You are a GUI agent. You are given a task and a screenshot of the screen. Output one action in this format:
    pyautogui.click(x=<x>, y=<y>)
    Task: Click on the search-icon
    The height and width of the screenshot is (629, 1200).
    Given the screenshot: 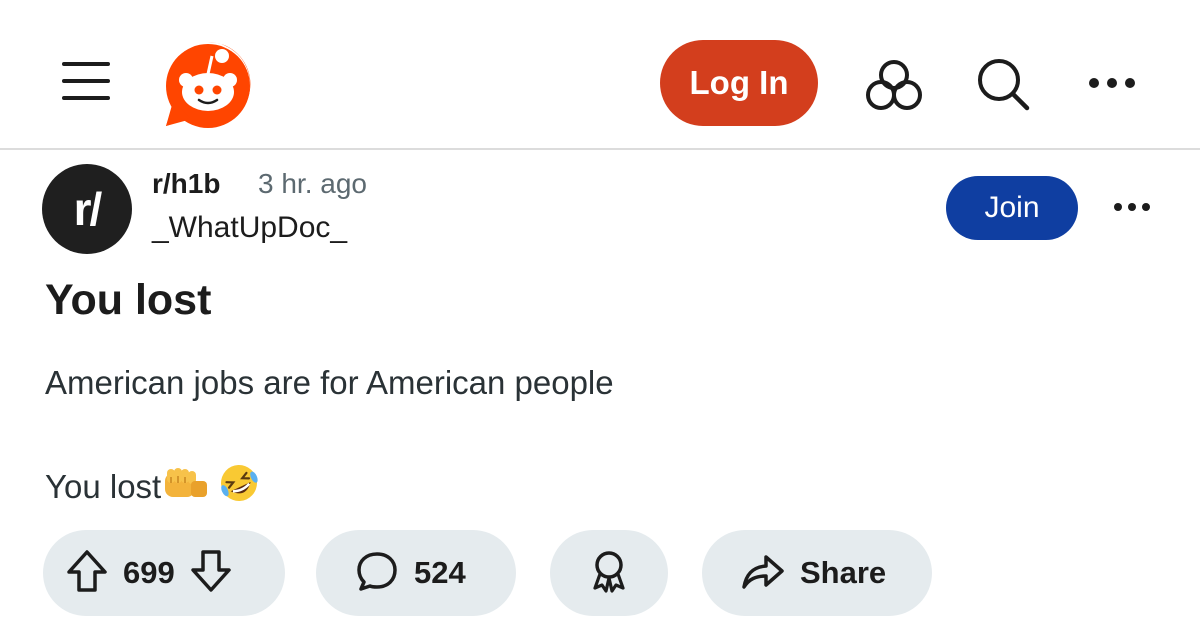 What is the action you would take?
    pyautogui.click(x=1003, y=84)
    